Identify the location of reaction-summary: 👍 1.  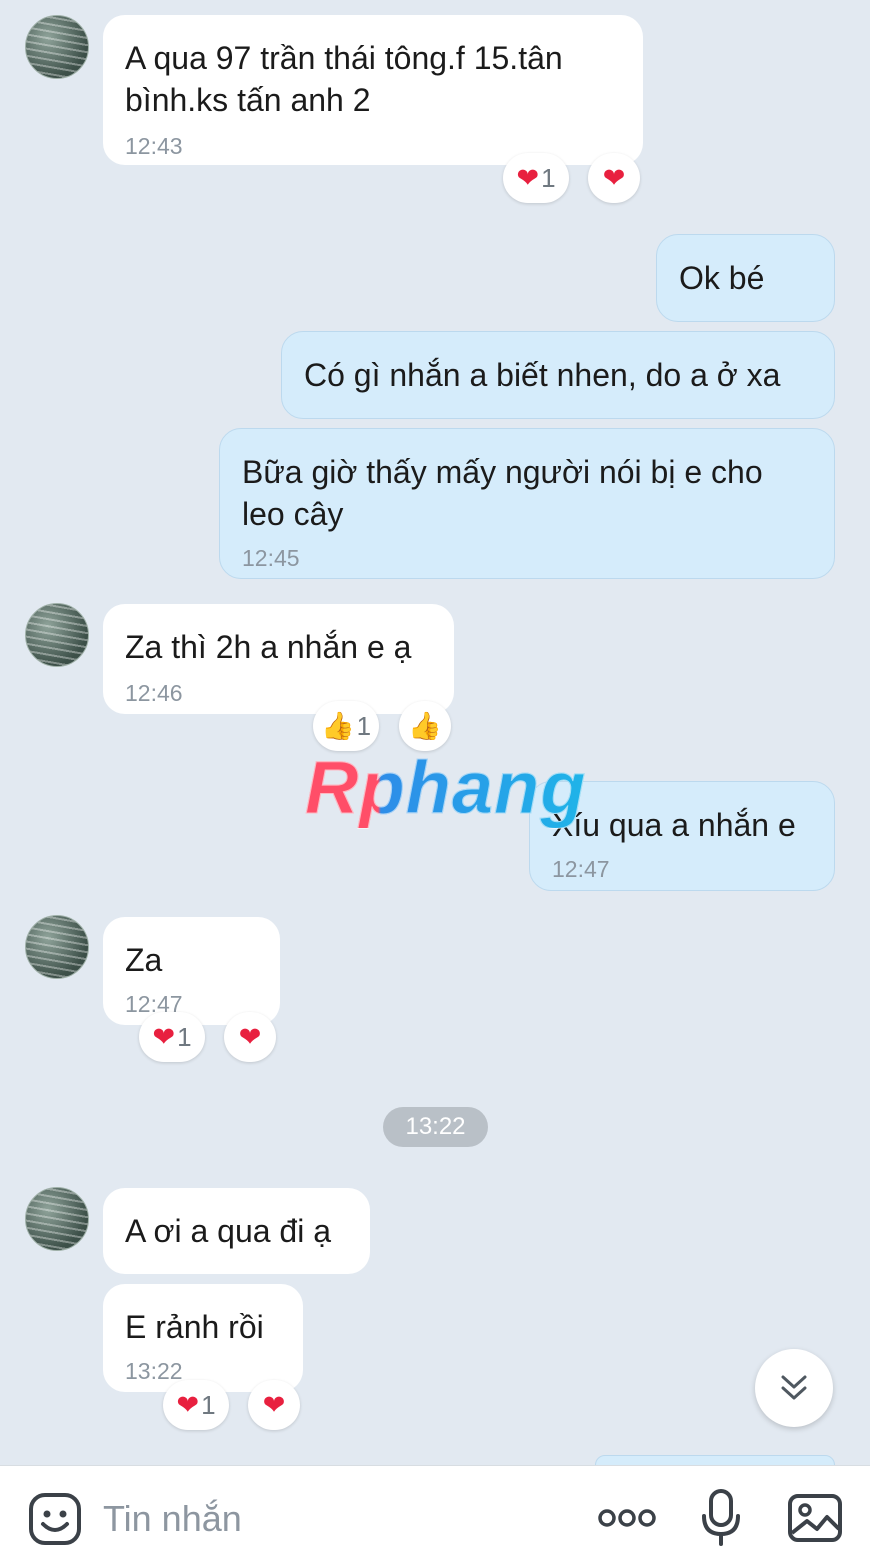
(346, 726).